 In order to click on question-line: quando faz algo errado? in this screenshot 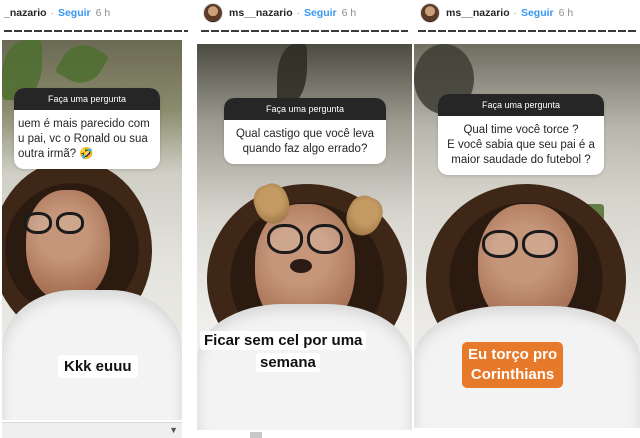, I will do `click(305, 149)`.